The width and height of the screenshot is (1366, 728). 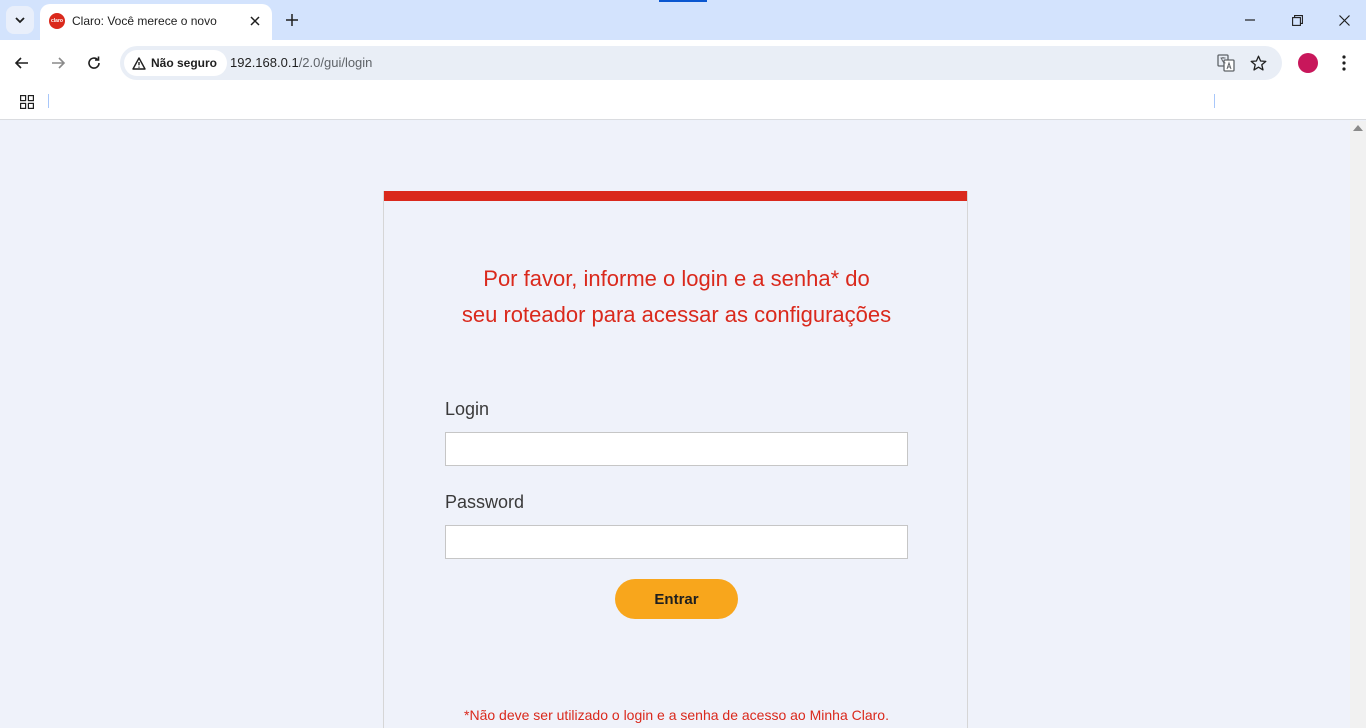 I want to click on password-input, so click(x=676, y=542).